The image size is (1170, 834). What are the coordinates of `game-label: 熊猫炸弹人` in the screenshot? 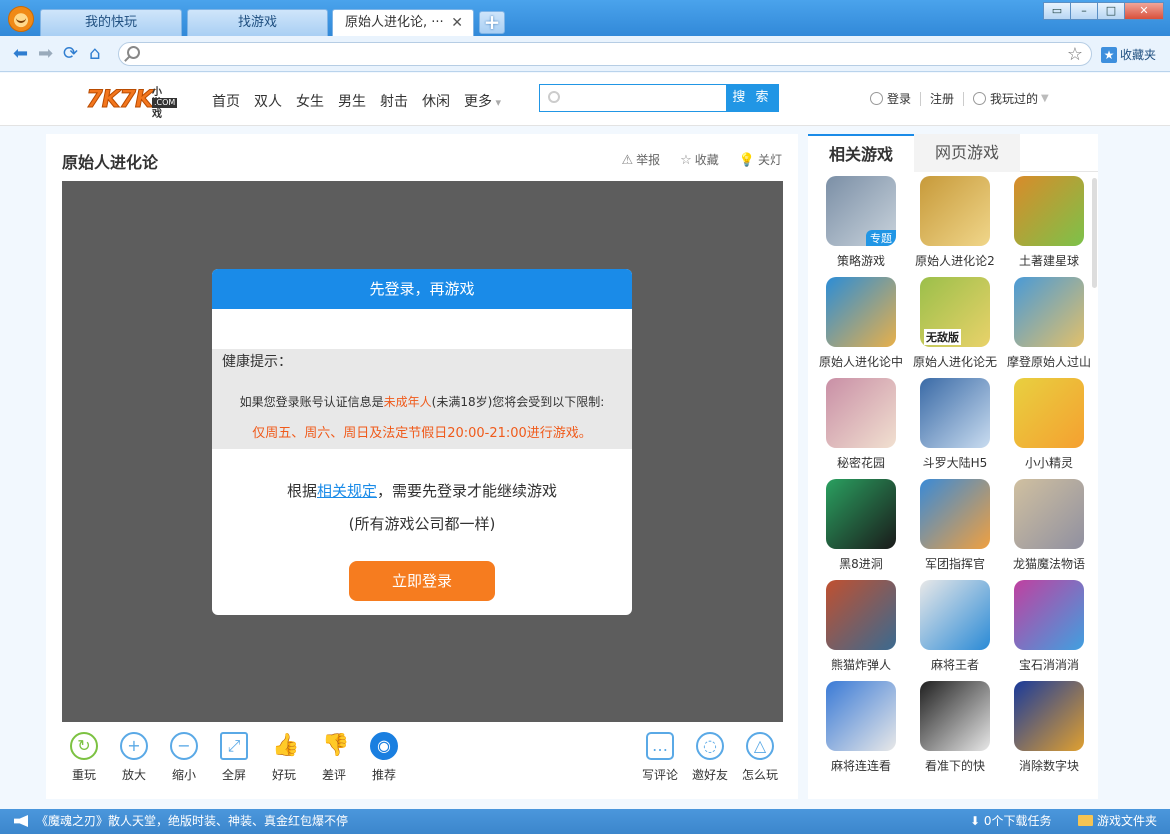 It's located at (860, 665).